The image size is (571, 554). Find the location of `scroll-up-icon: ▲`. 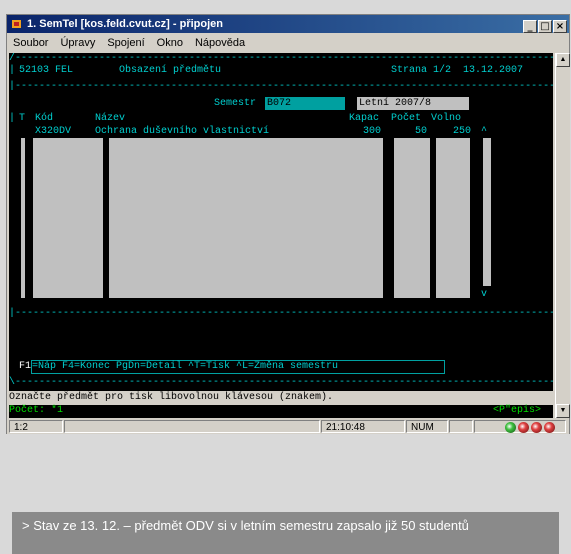

scroll-up-icon: ▲ is located at coordinates (563, 60).